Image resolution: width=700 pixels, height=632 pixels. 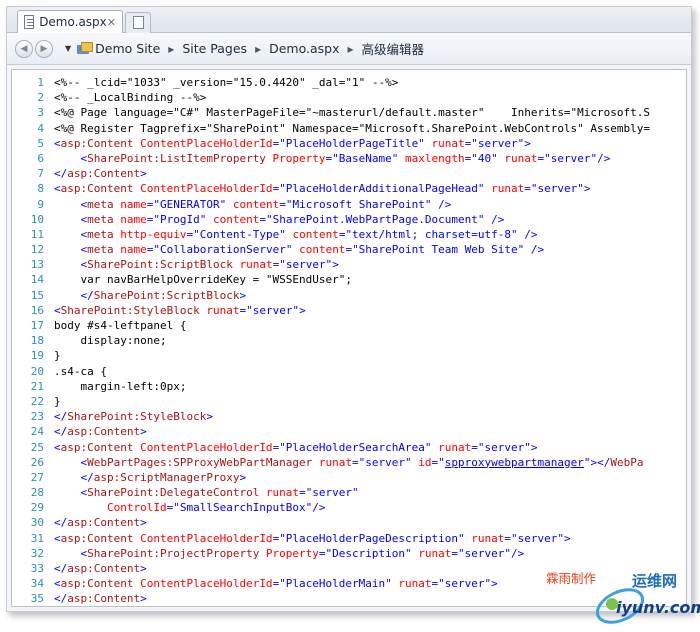 I want to click on code-token: "PlaceHolderPageTitle", so click(x=352, y=143).